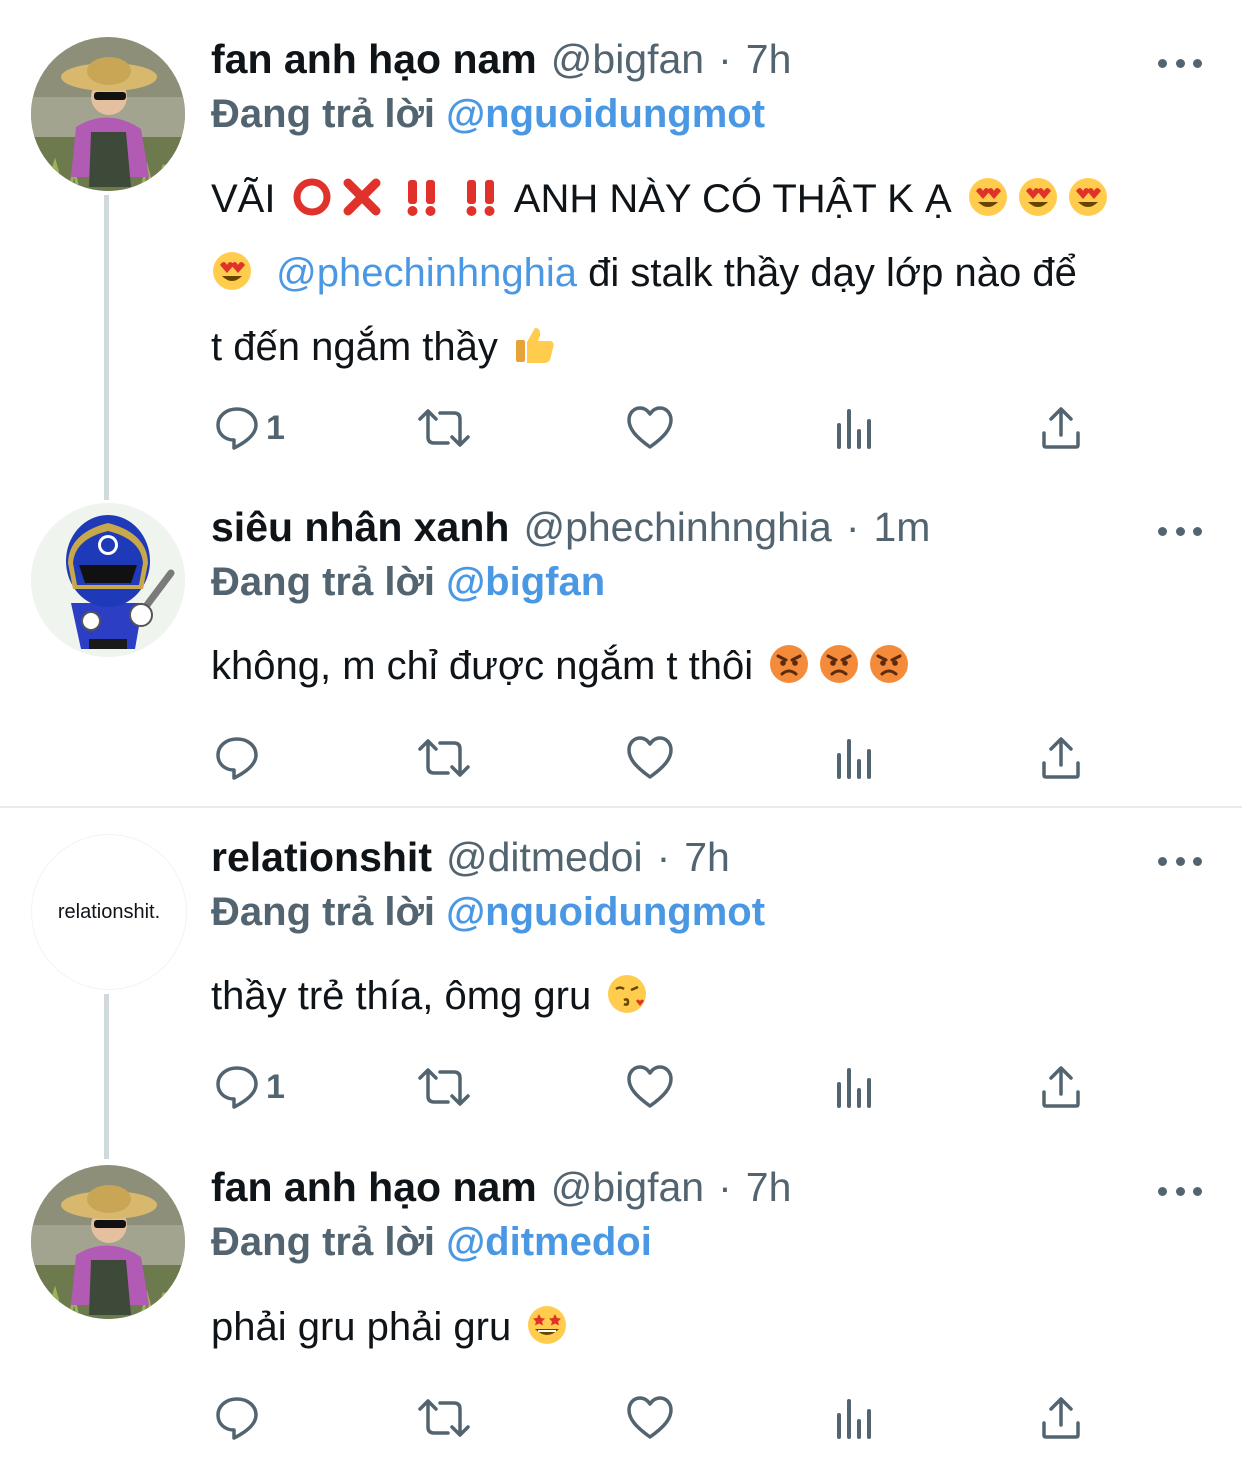 Image resolution: width=1242 pixels, height=1467 pixels. I want to click on replying-to: Đang trả lời @bigfan, so click(408, 582).